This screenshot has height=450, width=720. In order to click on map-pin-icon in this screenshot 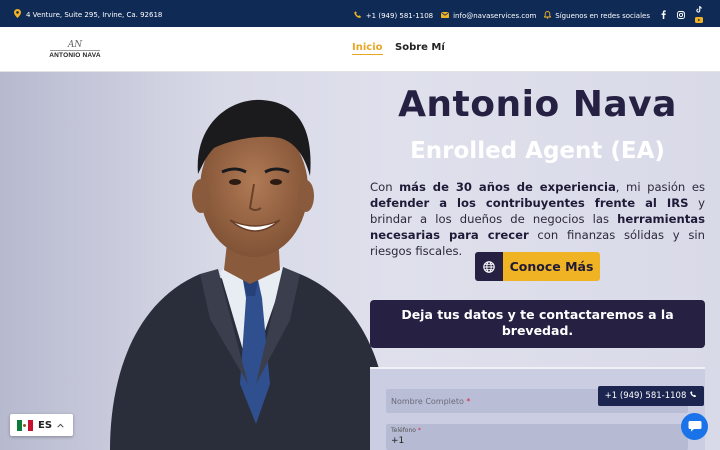, I will do `click(17, 14)`.